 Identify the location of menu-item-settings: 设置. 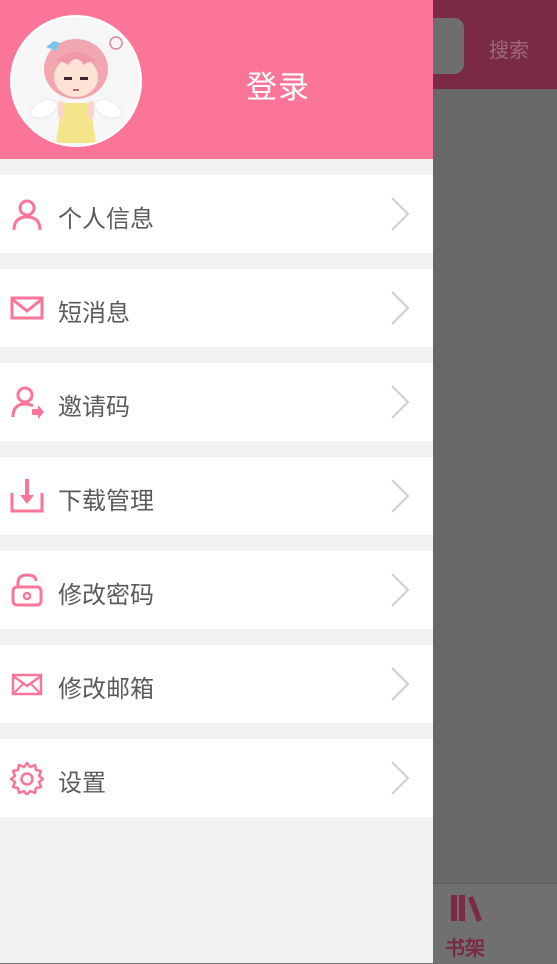
(216, 778).